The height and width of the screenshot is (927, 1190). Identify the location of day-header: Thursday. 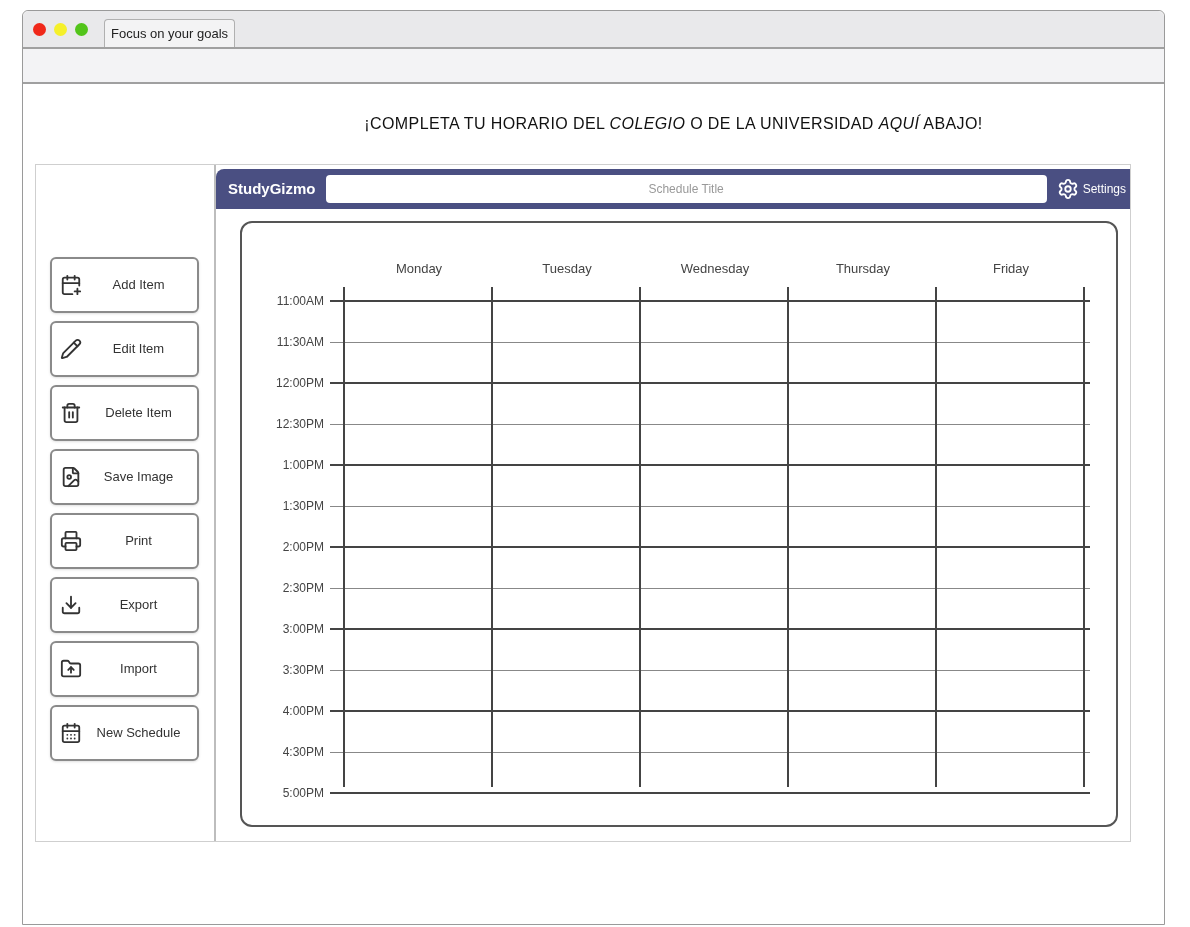
(863, 269).